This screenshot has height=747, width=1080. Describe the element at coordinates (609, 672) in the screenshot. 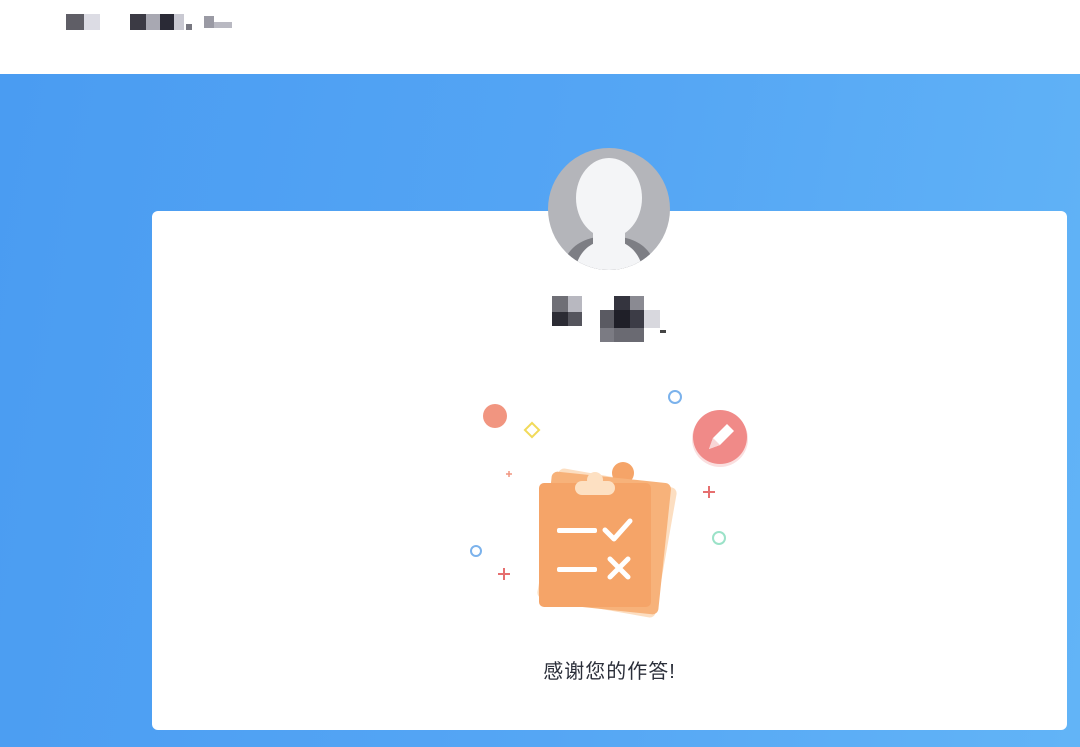

I see `thank-you-message: 感谢您的作答!` at that location.